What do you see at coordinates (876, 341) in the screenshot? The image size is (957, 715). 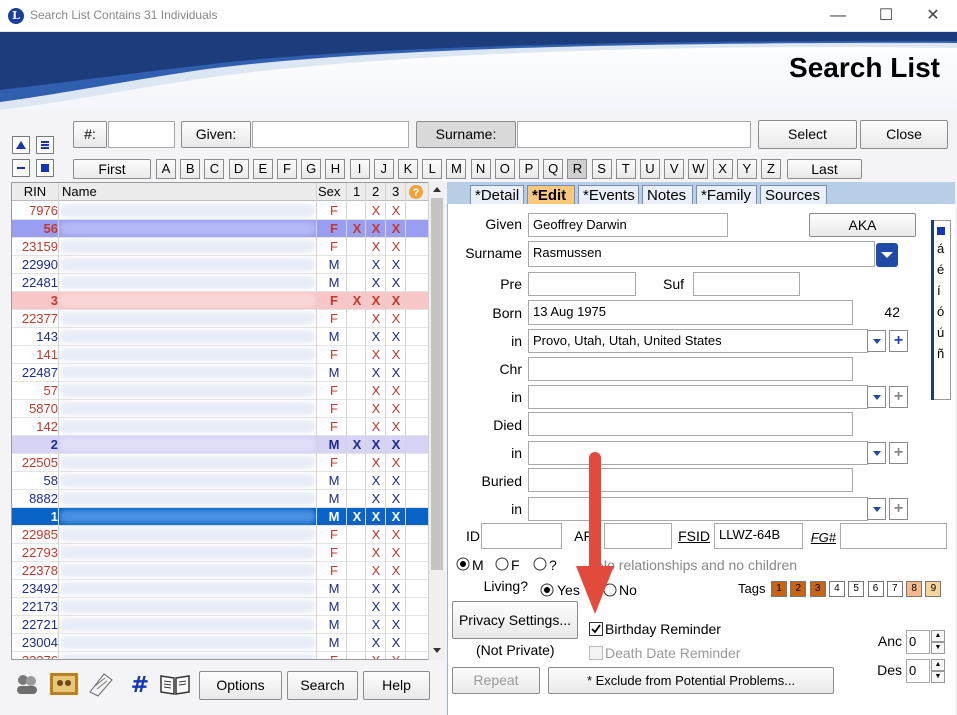 I see `born-place-dropdown` at bounding box center [876, 341].